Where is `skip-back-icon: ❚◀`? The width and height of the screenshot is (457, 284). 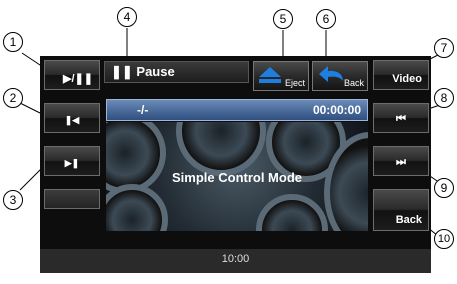
skip-back-icon: ❚◀ is located at coordinates (72, 120).